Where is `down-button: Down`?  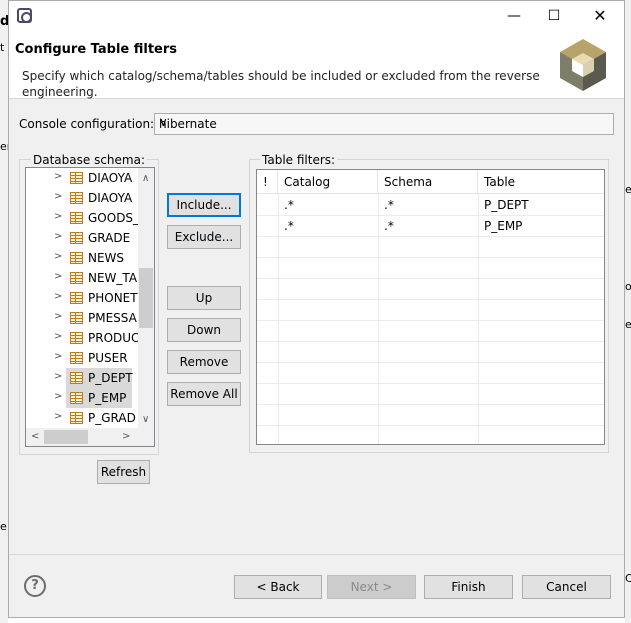
down-button: Down is located at coordinates (204, 330).